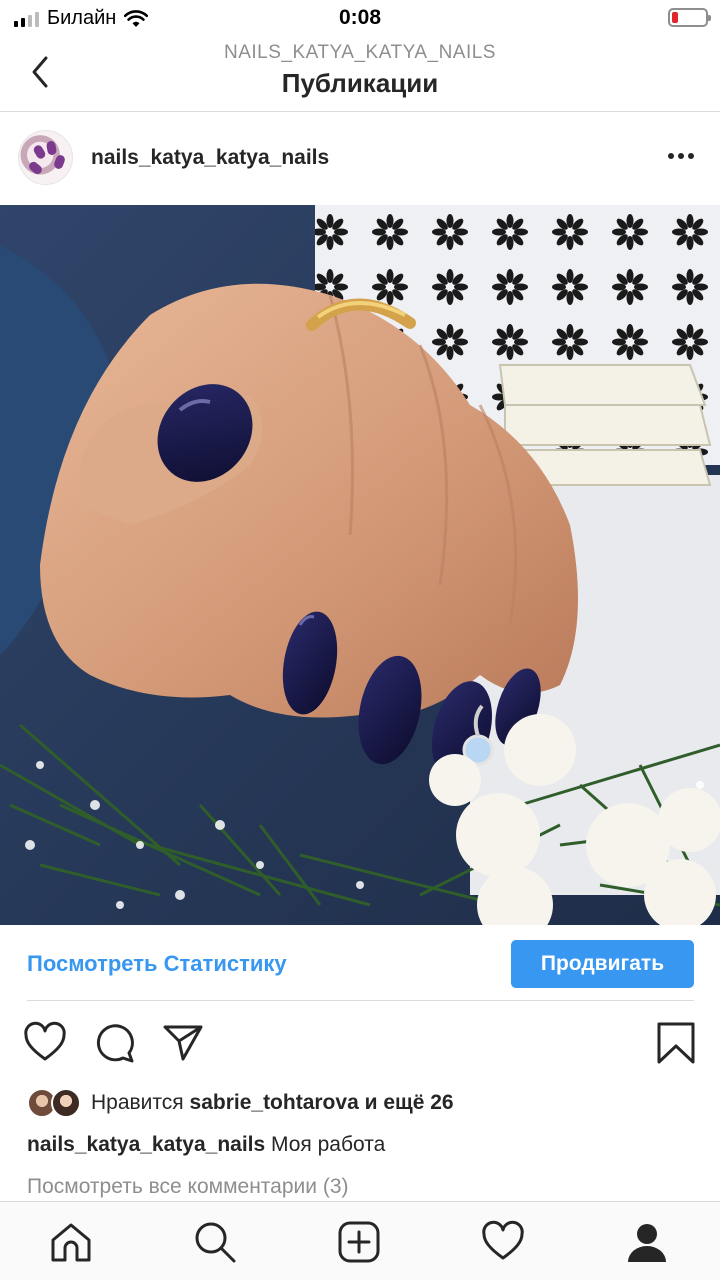 This screenshot has height=1280, width=720. Describe the element at coordinates (675, 17) in the screenshot. I see `battery-level` at that location.